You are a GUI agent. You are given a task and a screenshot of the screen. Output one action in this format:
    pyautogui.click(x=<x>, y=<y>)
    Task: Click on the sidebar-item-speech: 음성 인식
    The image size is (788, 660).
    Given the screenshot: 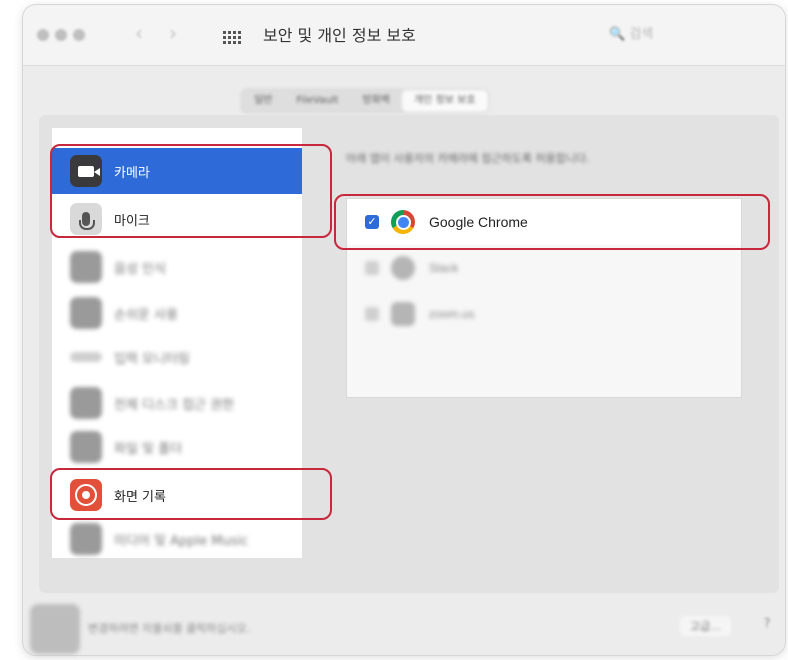 What is the action you would take?
    pyautogui.click(x=177, y=267)
    